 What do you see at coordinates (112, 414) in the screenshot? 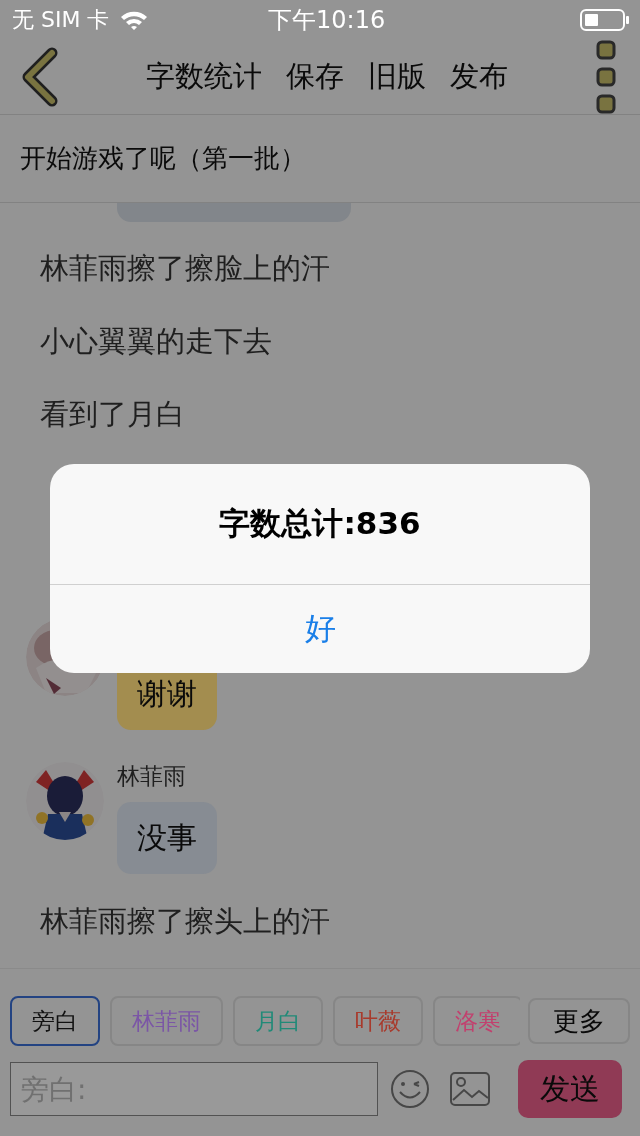
I see `narration-text: 看到了月白` at bounding box center [112, 414].